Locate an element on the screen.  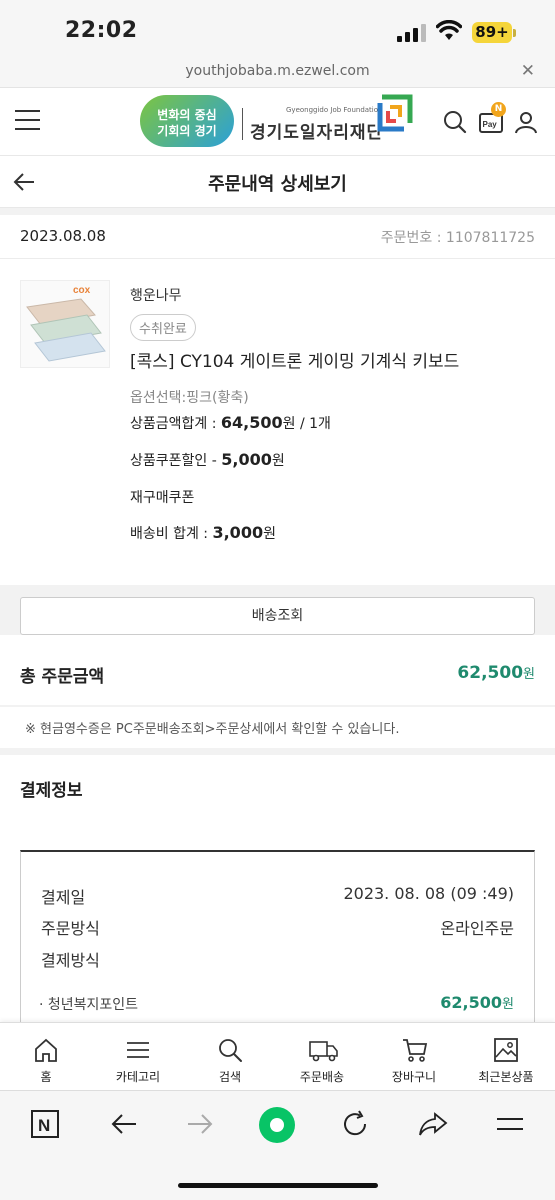
total-amount: 62,500원 is located at coordinates (496, 673).